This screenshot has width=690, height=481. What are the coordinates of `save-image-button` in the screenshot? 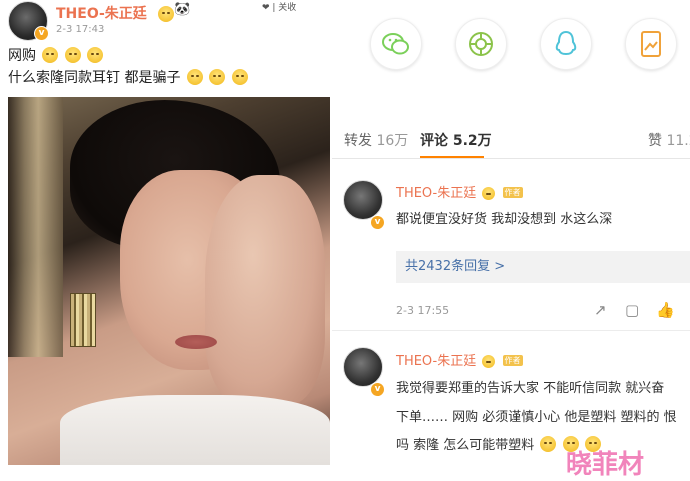 It's located at (651, 44).